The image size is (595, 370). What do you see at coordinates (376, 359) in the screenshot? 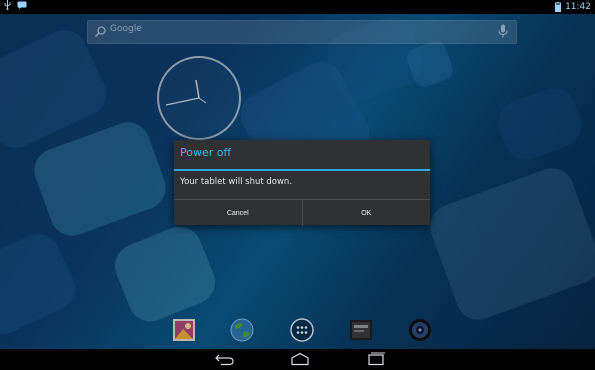
I see `recents-icon` at bounding box center [376, 359].